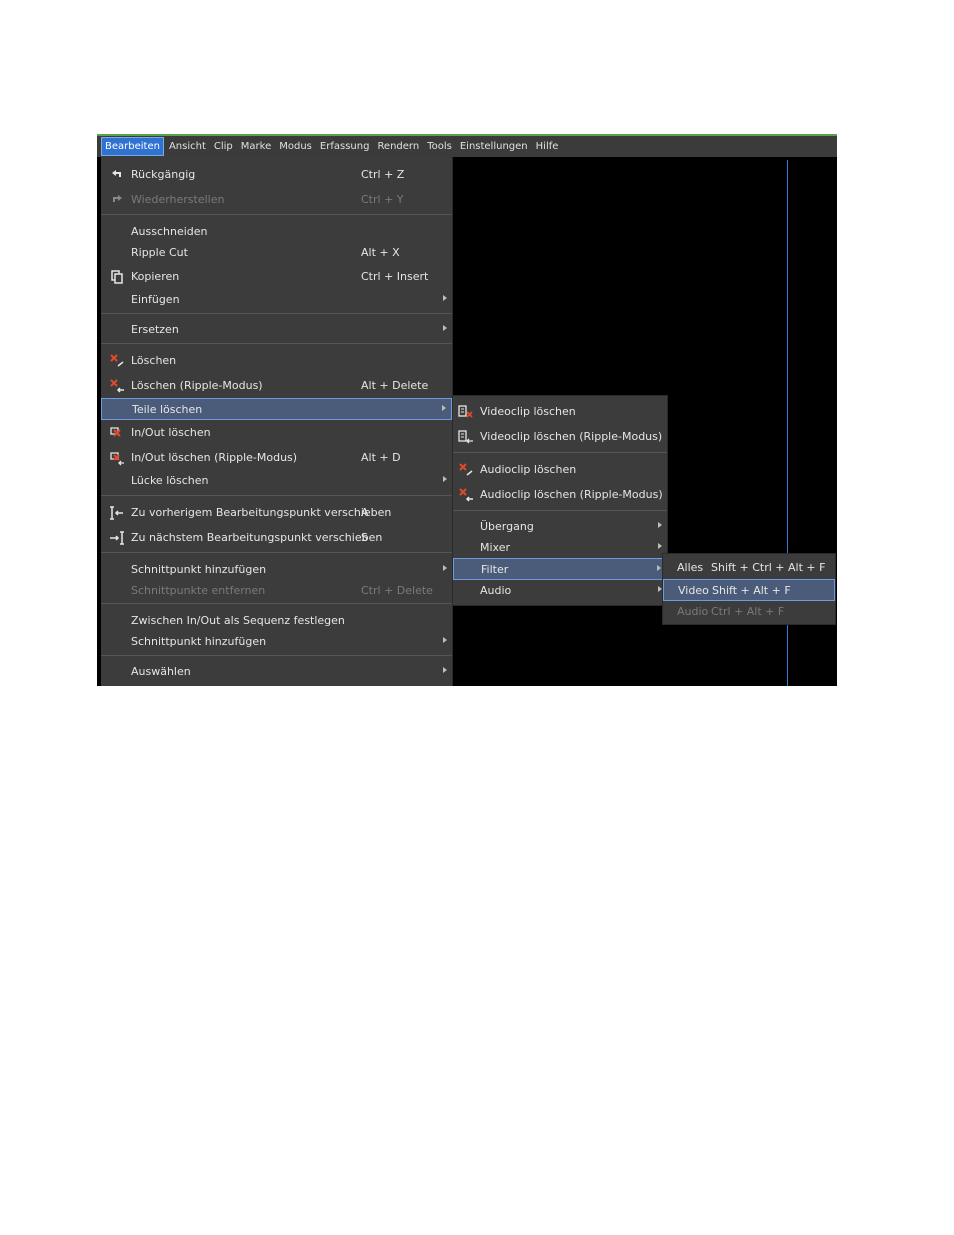  What do you see at coordinates (560, 569) in the screenshot?
I see `menu-item-filter: Filter` at bounding box center [560, 569].